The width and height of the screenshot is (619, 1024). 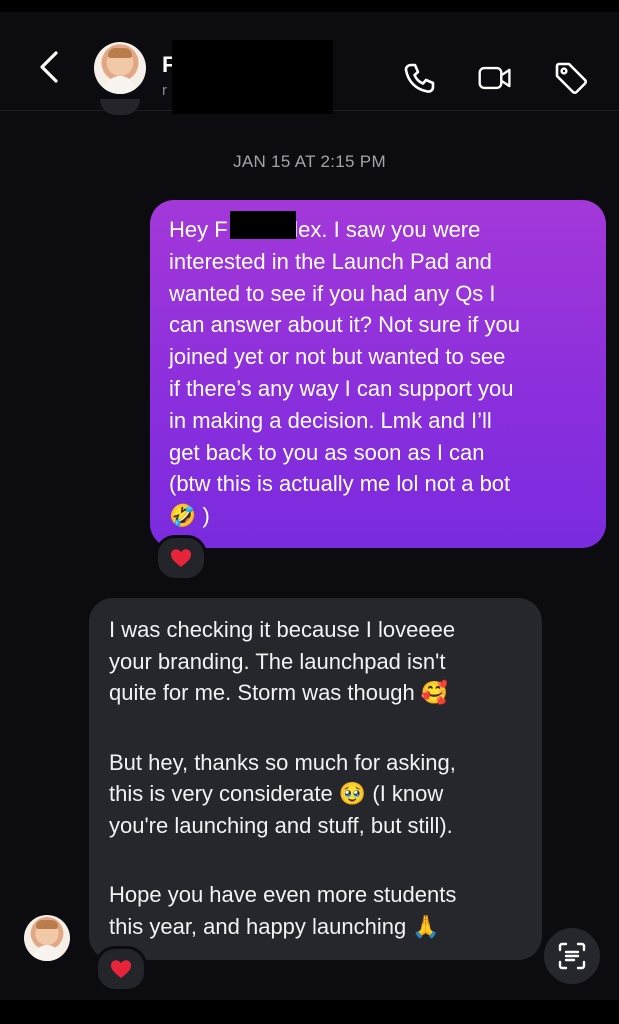 What do you see at coordinates (47, 938) in the screenshot?
I see `sender-avatar` at bounding box center [47, 938].